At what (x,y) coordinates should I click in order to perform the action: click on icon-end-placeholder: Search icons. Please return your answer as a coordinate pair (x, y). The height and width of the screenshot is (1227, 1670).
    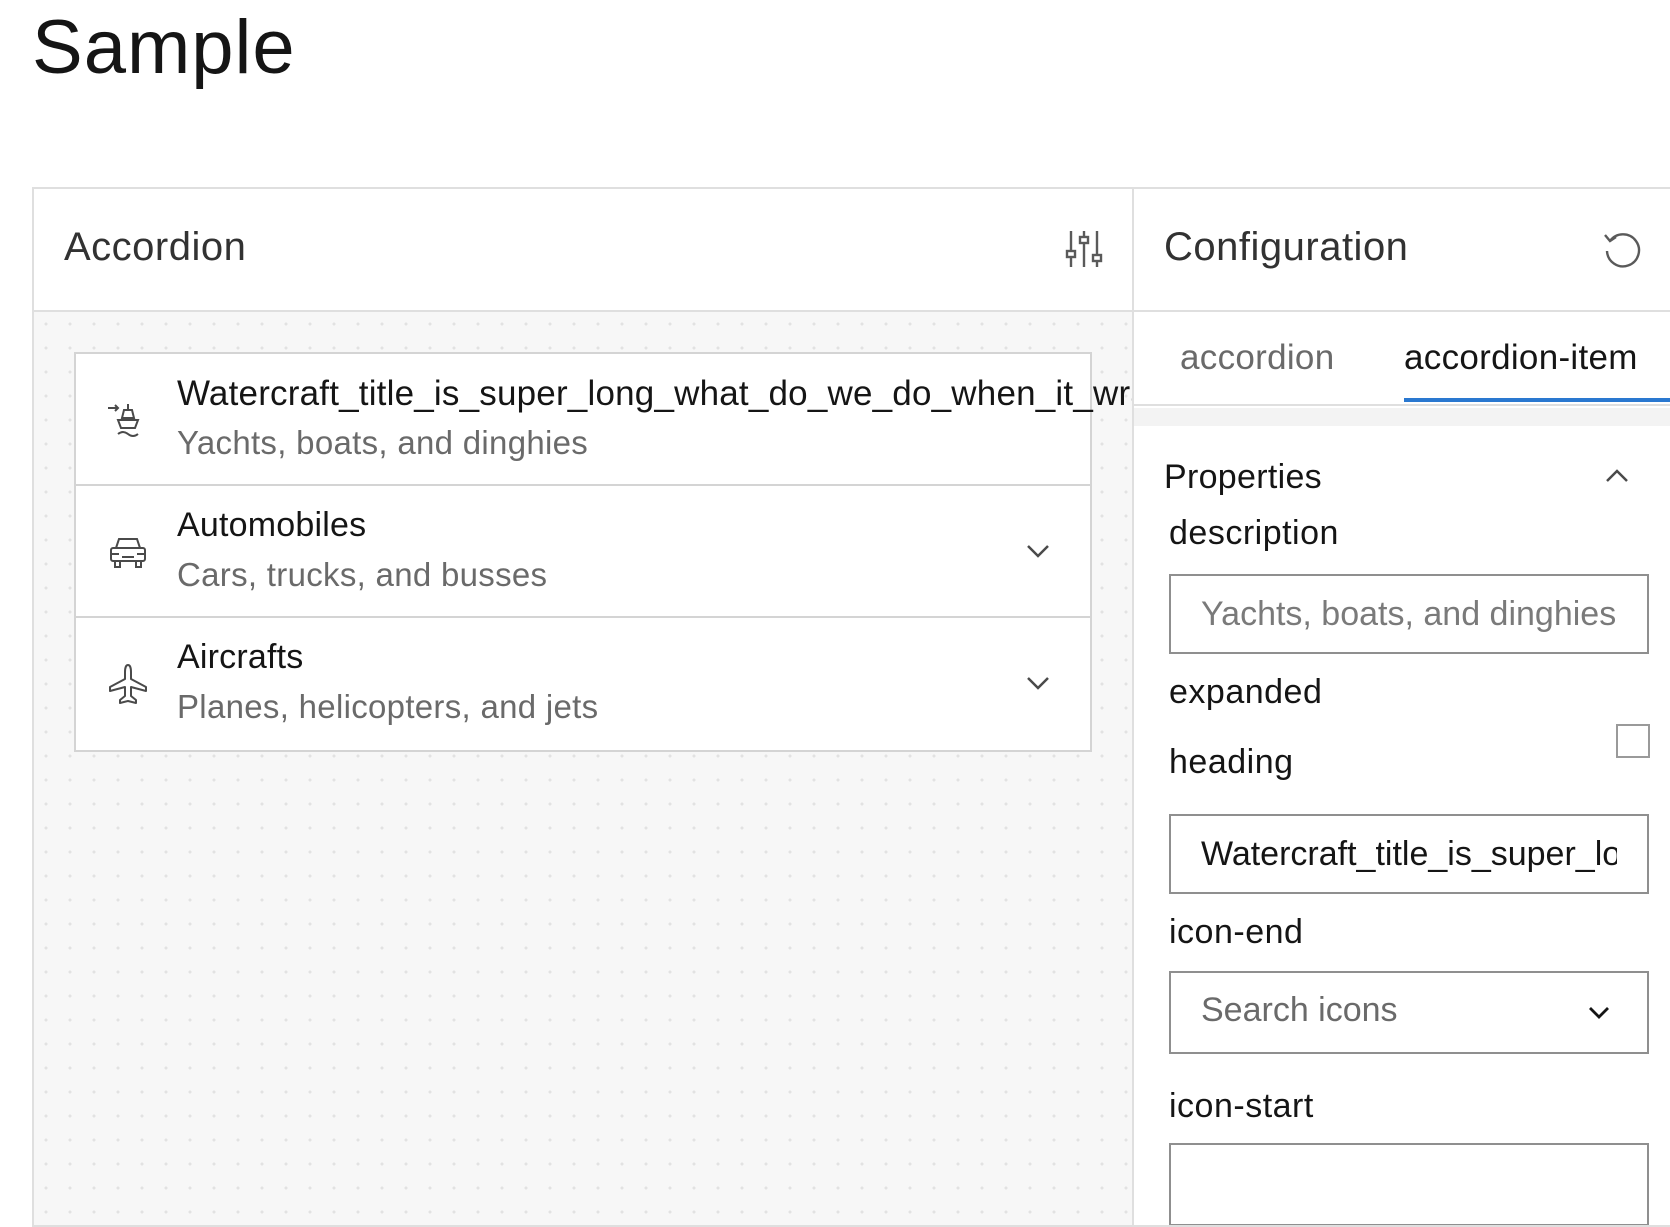
    Looking at the image, I should click on (1299, 1010).